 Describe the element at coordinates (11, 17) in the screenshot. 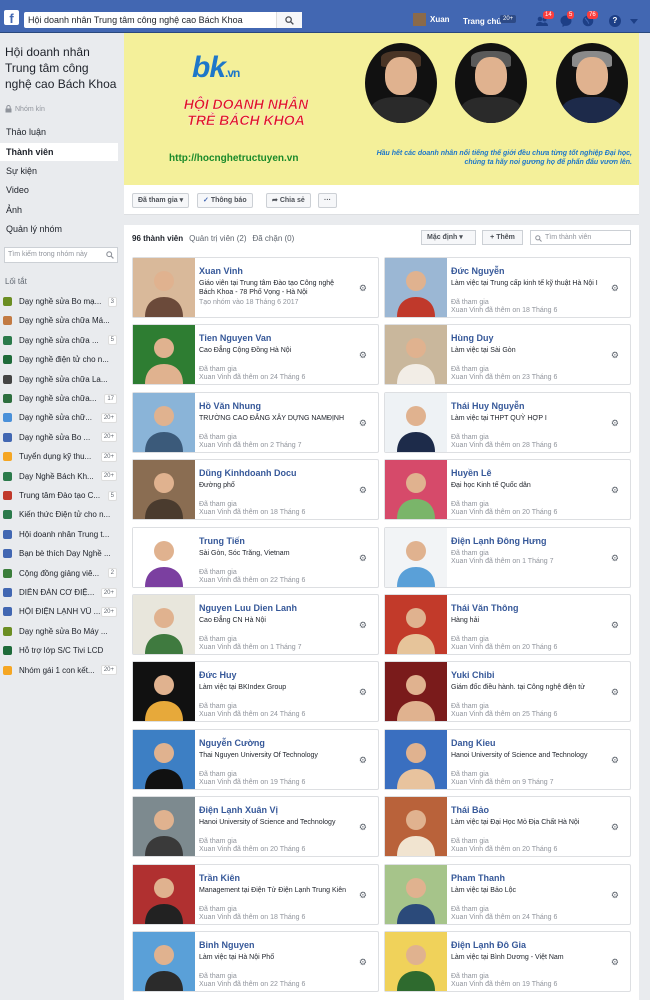

I see `facebook-logo-icon: f` at that location.